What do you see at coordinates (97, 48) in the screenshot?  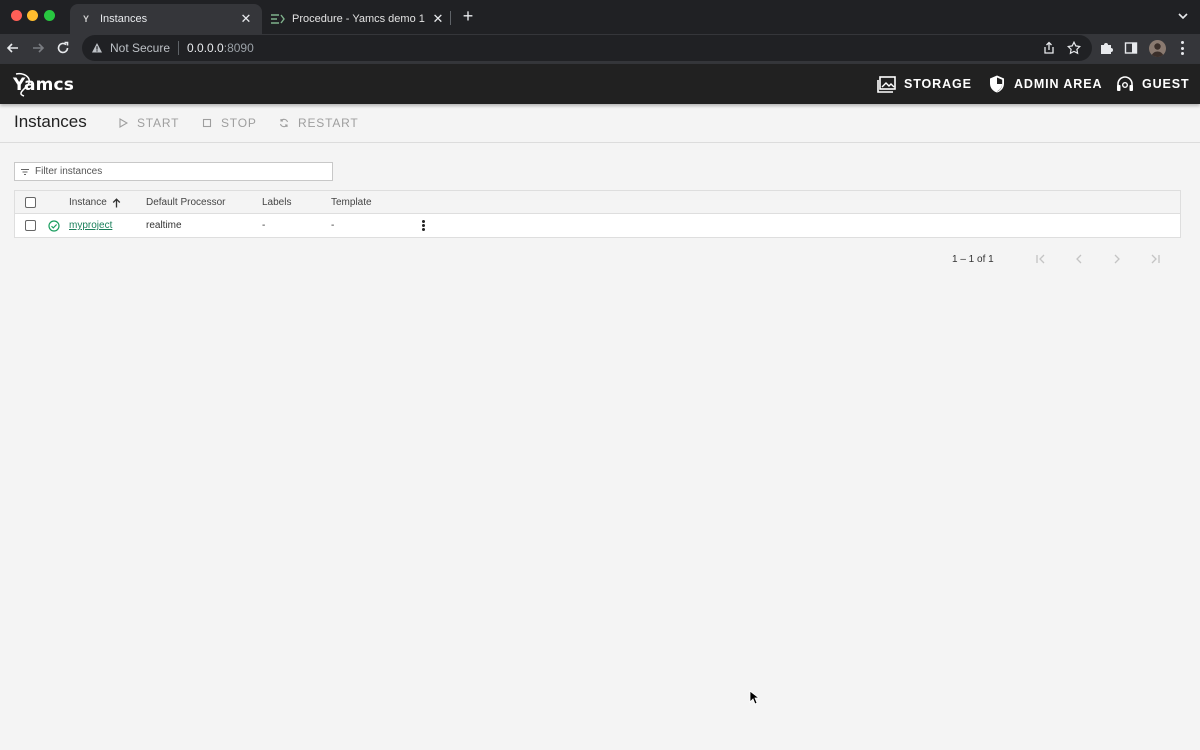 I see `warning-icon` at bounding box center [97, 48].